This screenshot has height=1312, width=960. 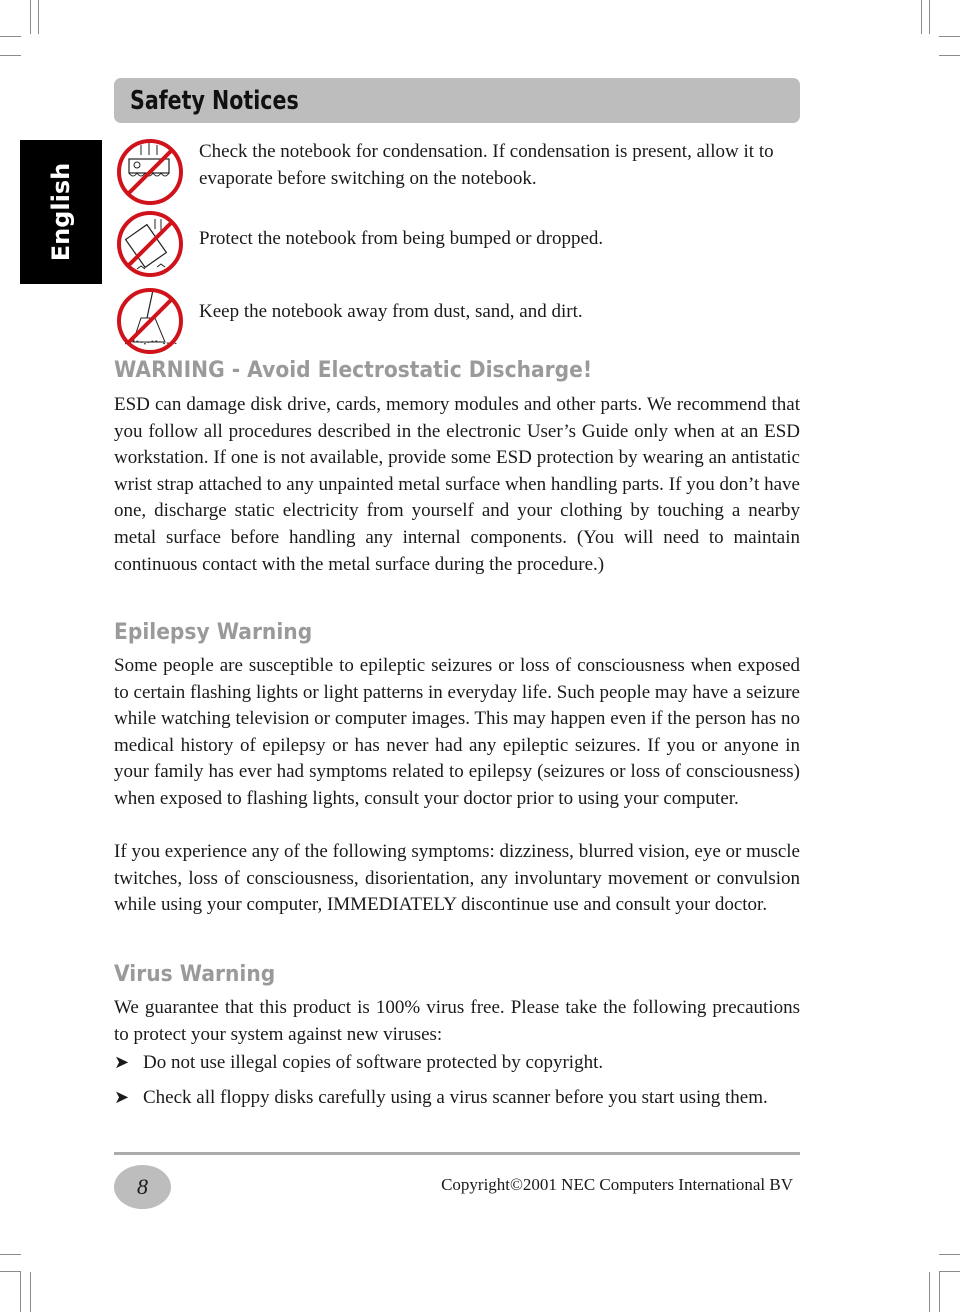 What do you see at coordinates (150, 321) in the screenshot?
I see `no-dust-icon` at bounding box center [150, 321].